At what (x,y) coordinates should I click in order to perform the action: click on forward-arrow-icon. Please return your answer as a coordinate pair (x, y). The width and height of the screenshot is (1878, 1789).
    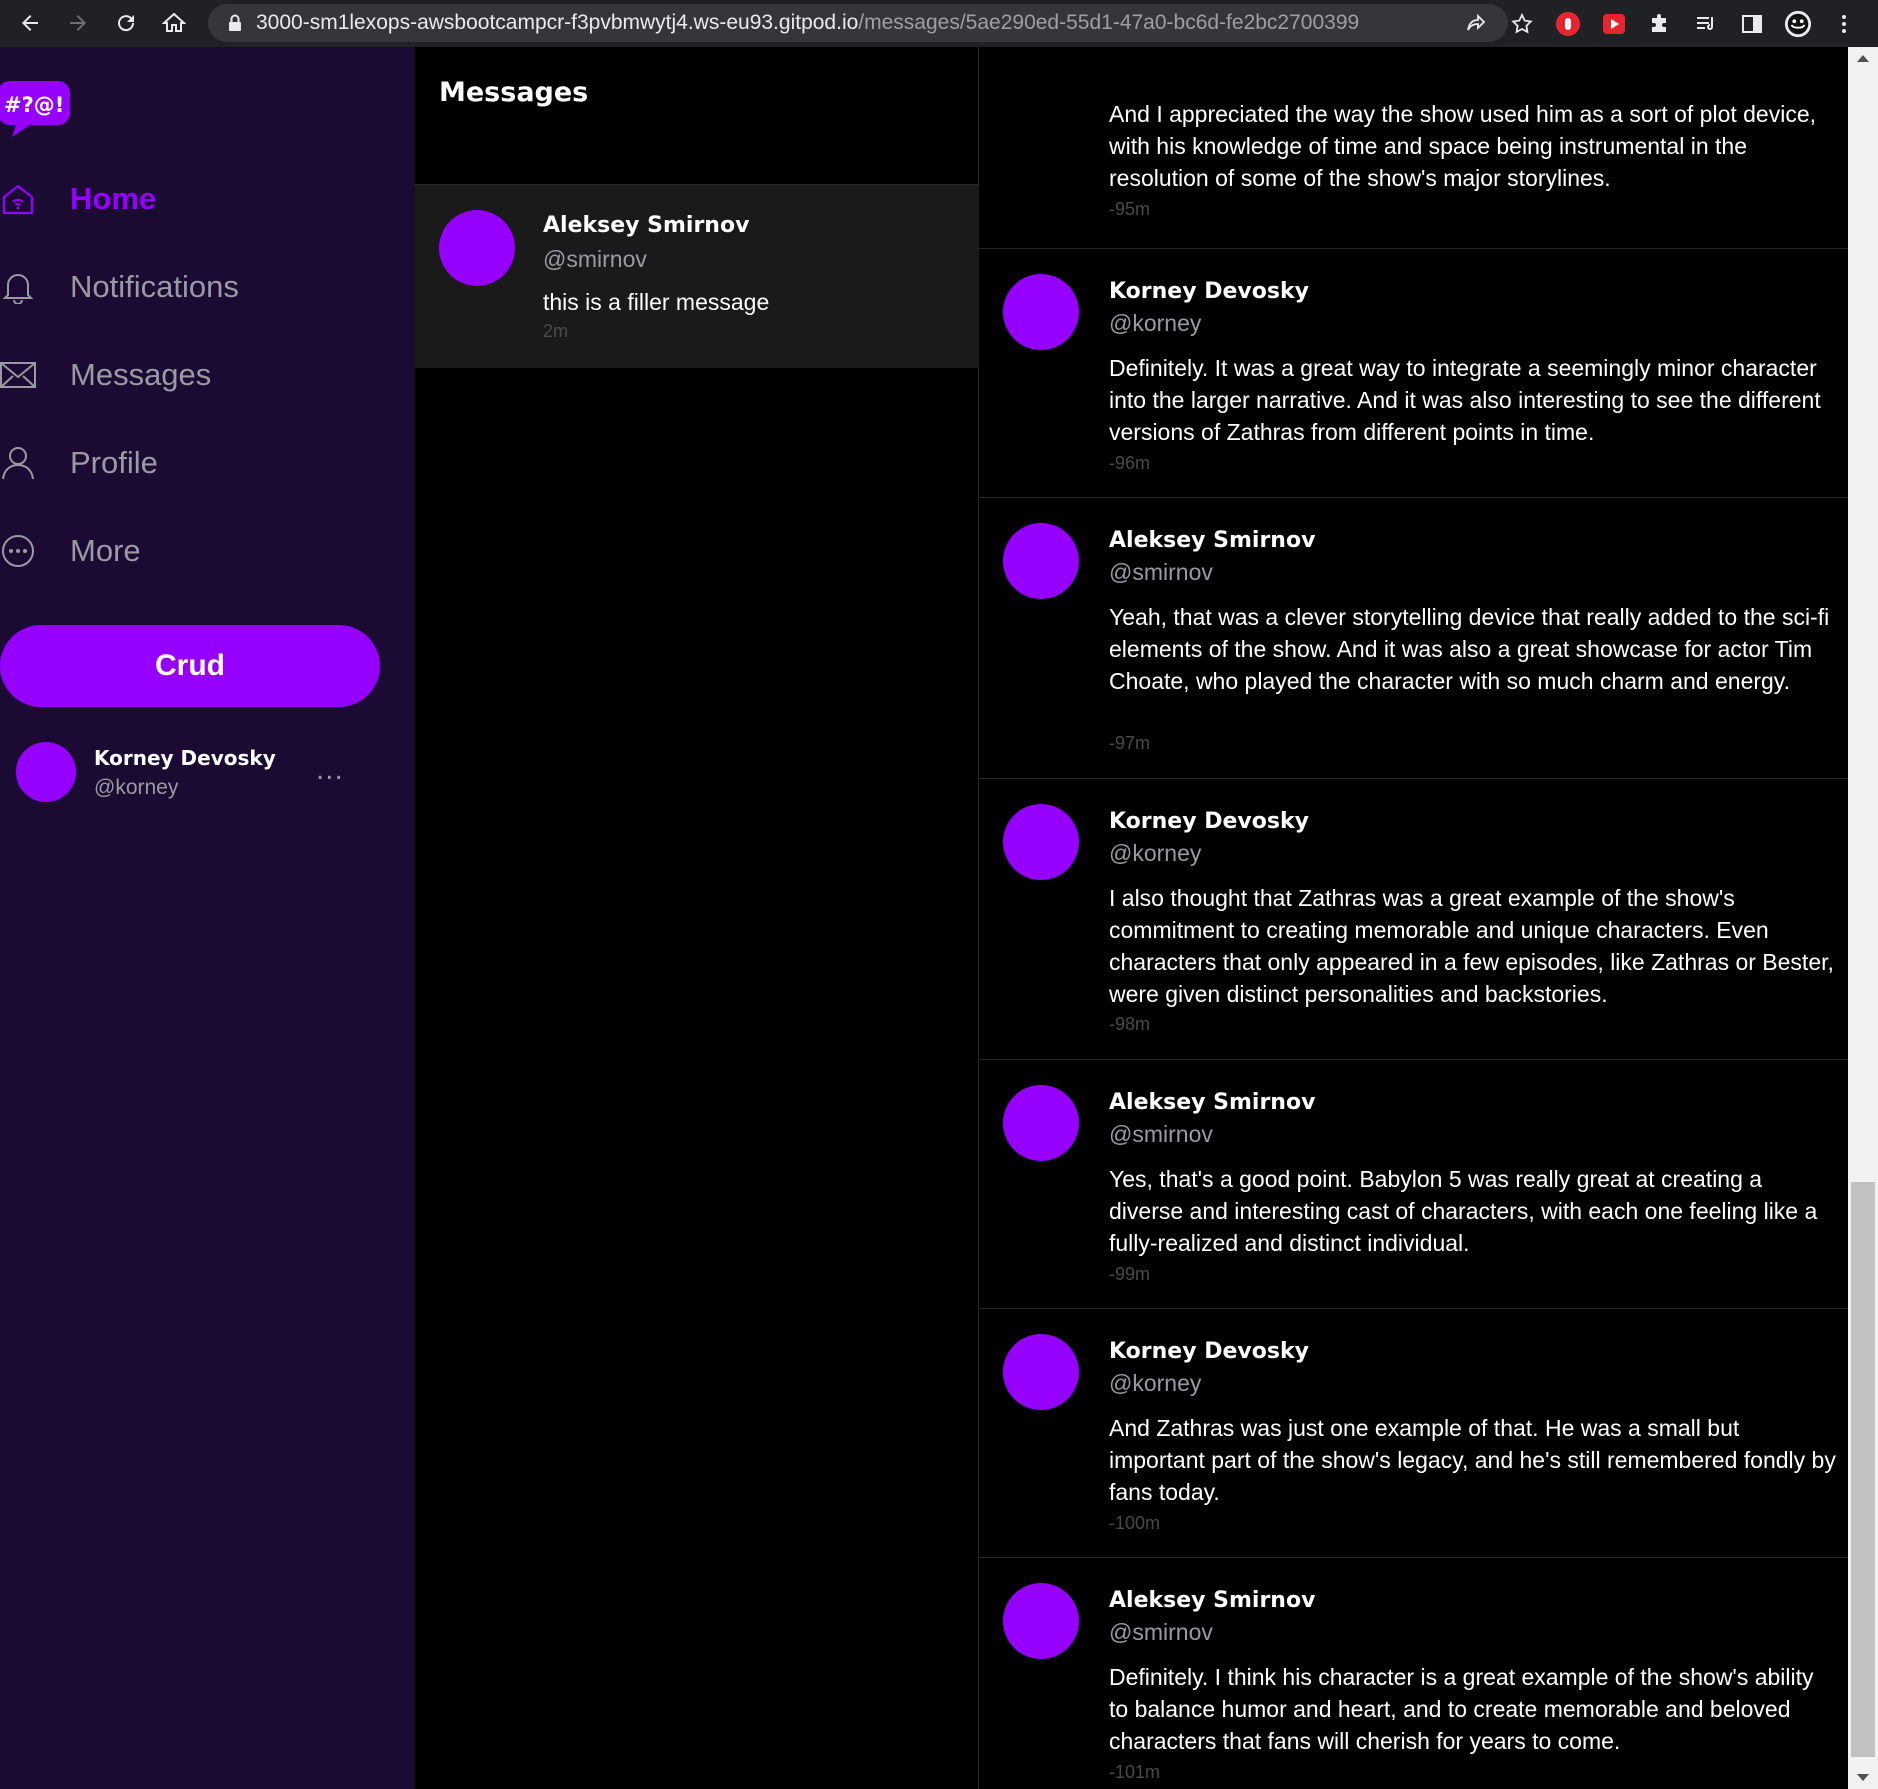
    Looking at the image, I should click on (78, 23).